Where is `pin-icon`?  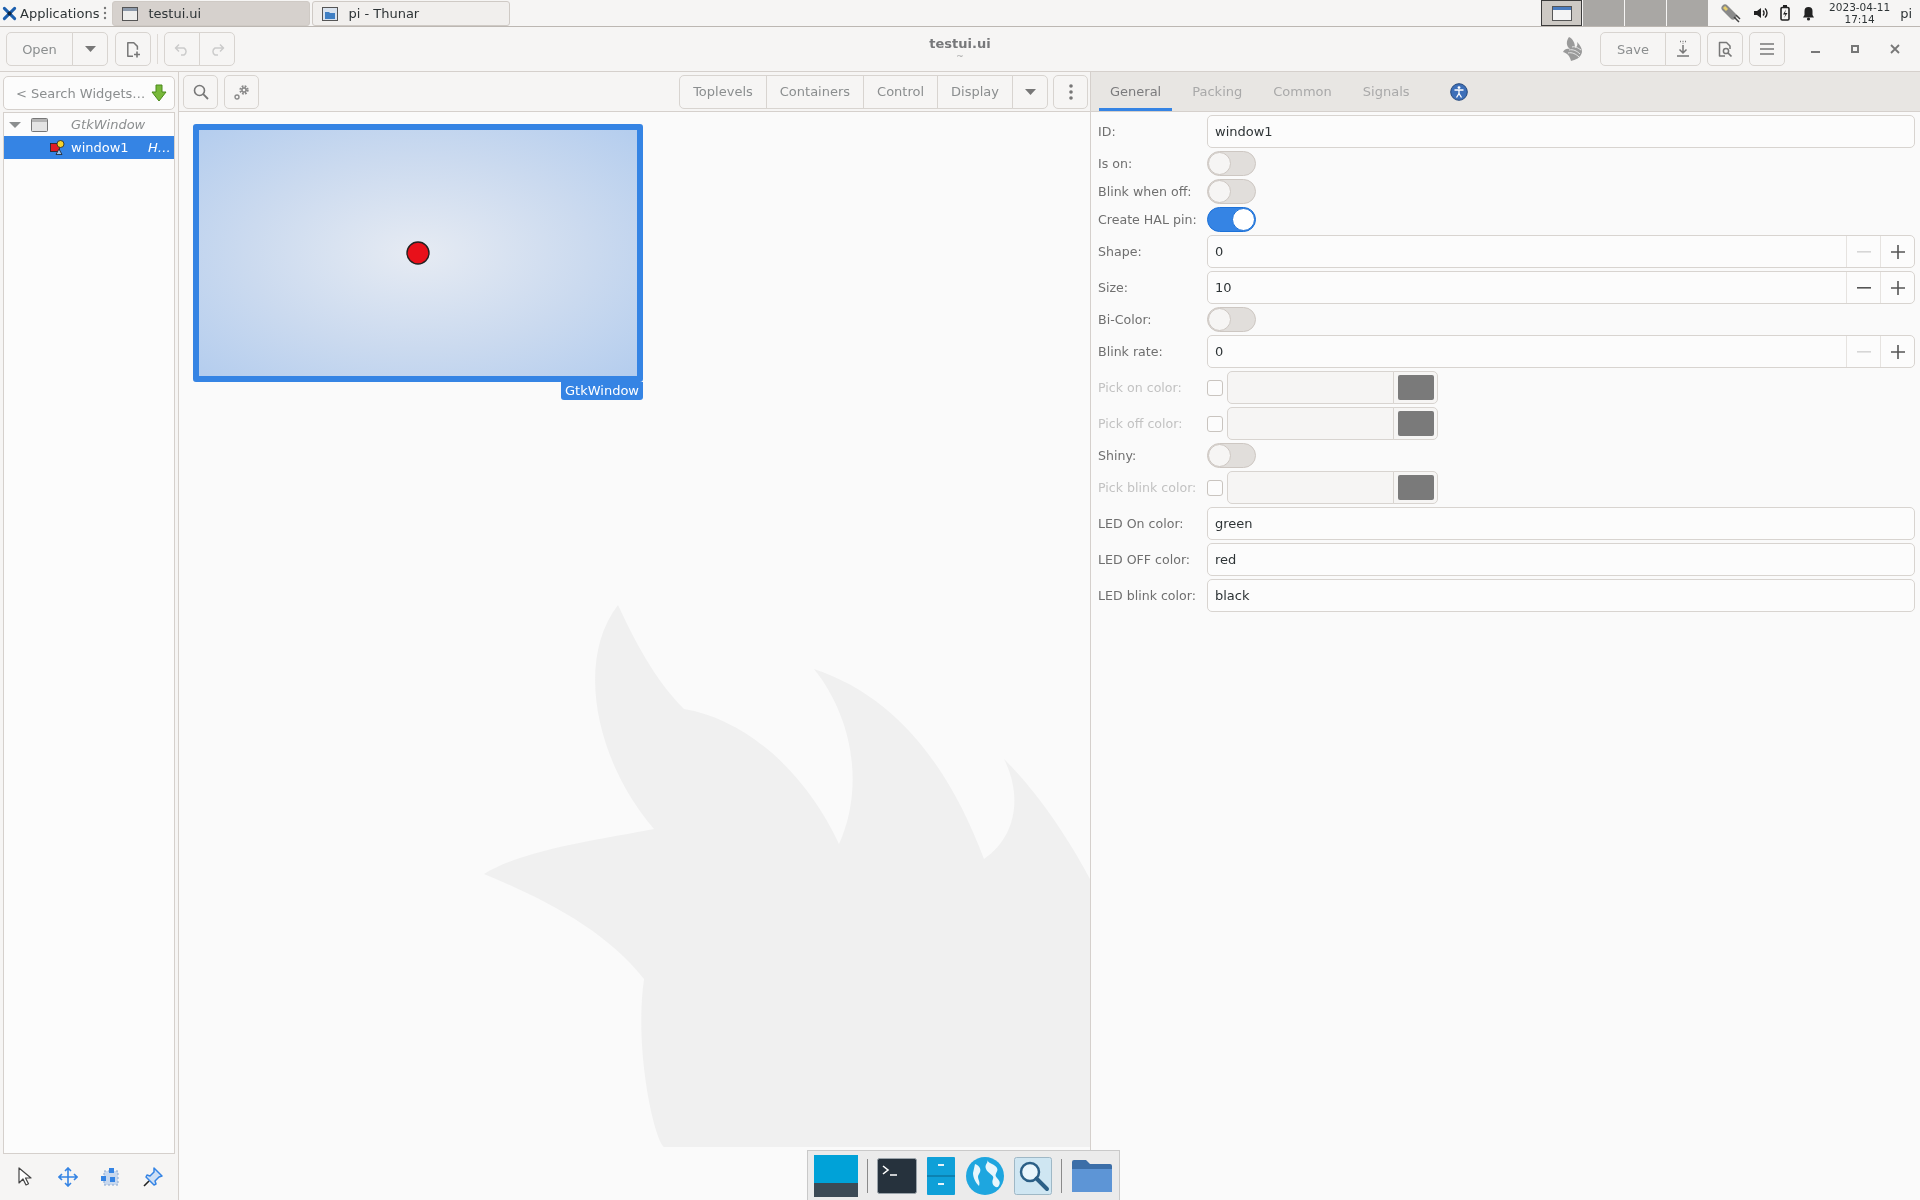 pin-icon is located at coordinates (152, 1177).